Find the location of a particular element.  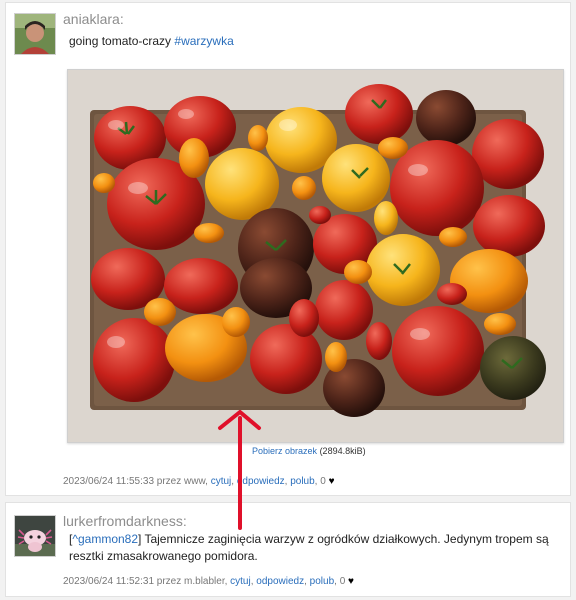

username: lurkerfromdarkness: is located at coordinates (125, 521).